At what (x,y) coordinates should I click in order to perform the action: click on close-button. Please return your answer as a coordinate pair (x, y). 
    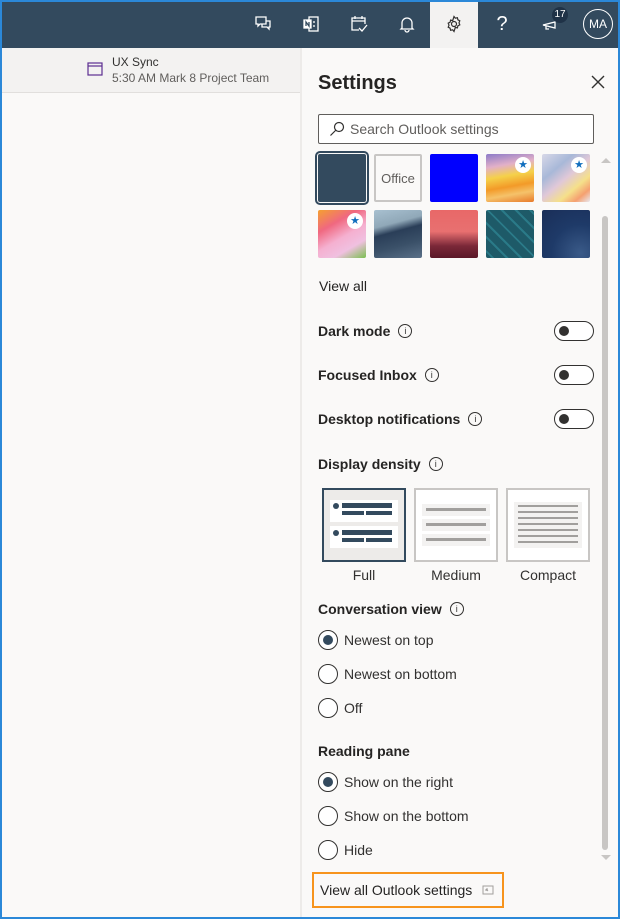
    Looking at the image, I should click on (598, 82).